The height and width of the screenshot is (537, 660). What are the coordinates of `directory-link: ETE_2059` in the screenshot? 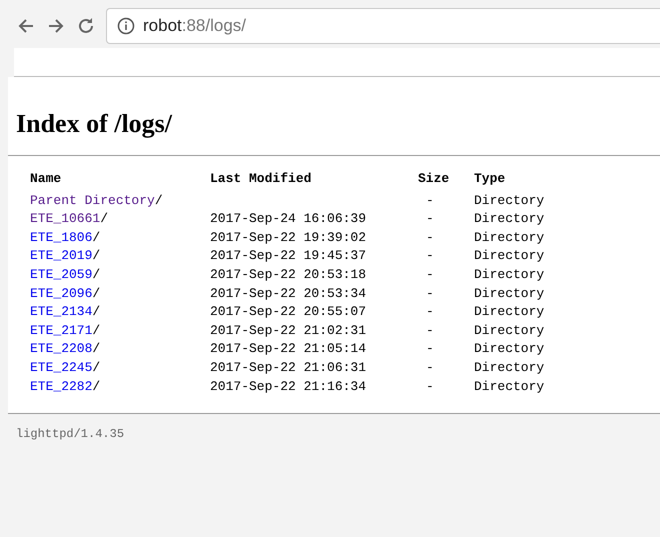 It's located at (61, 274).